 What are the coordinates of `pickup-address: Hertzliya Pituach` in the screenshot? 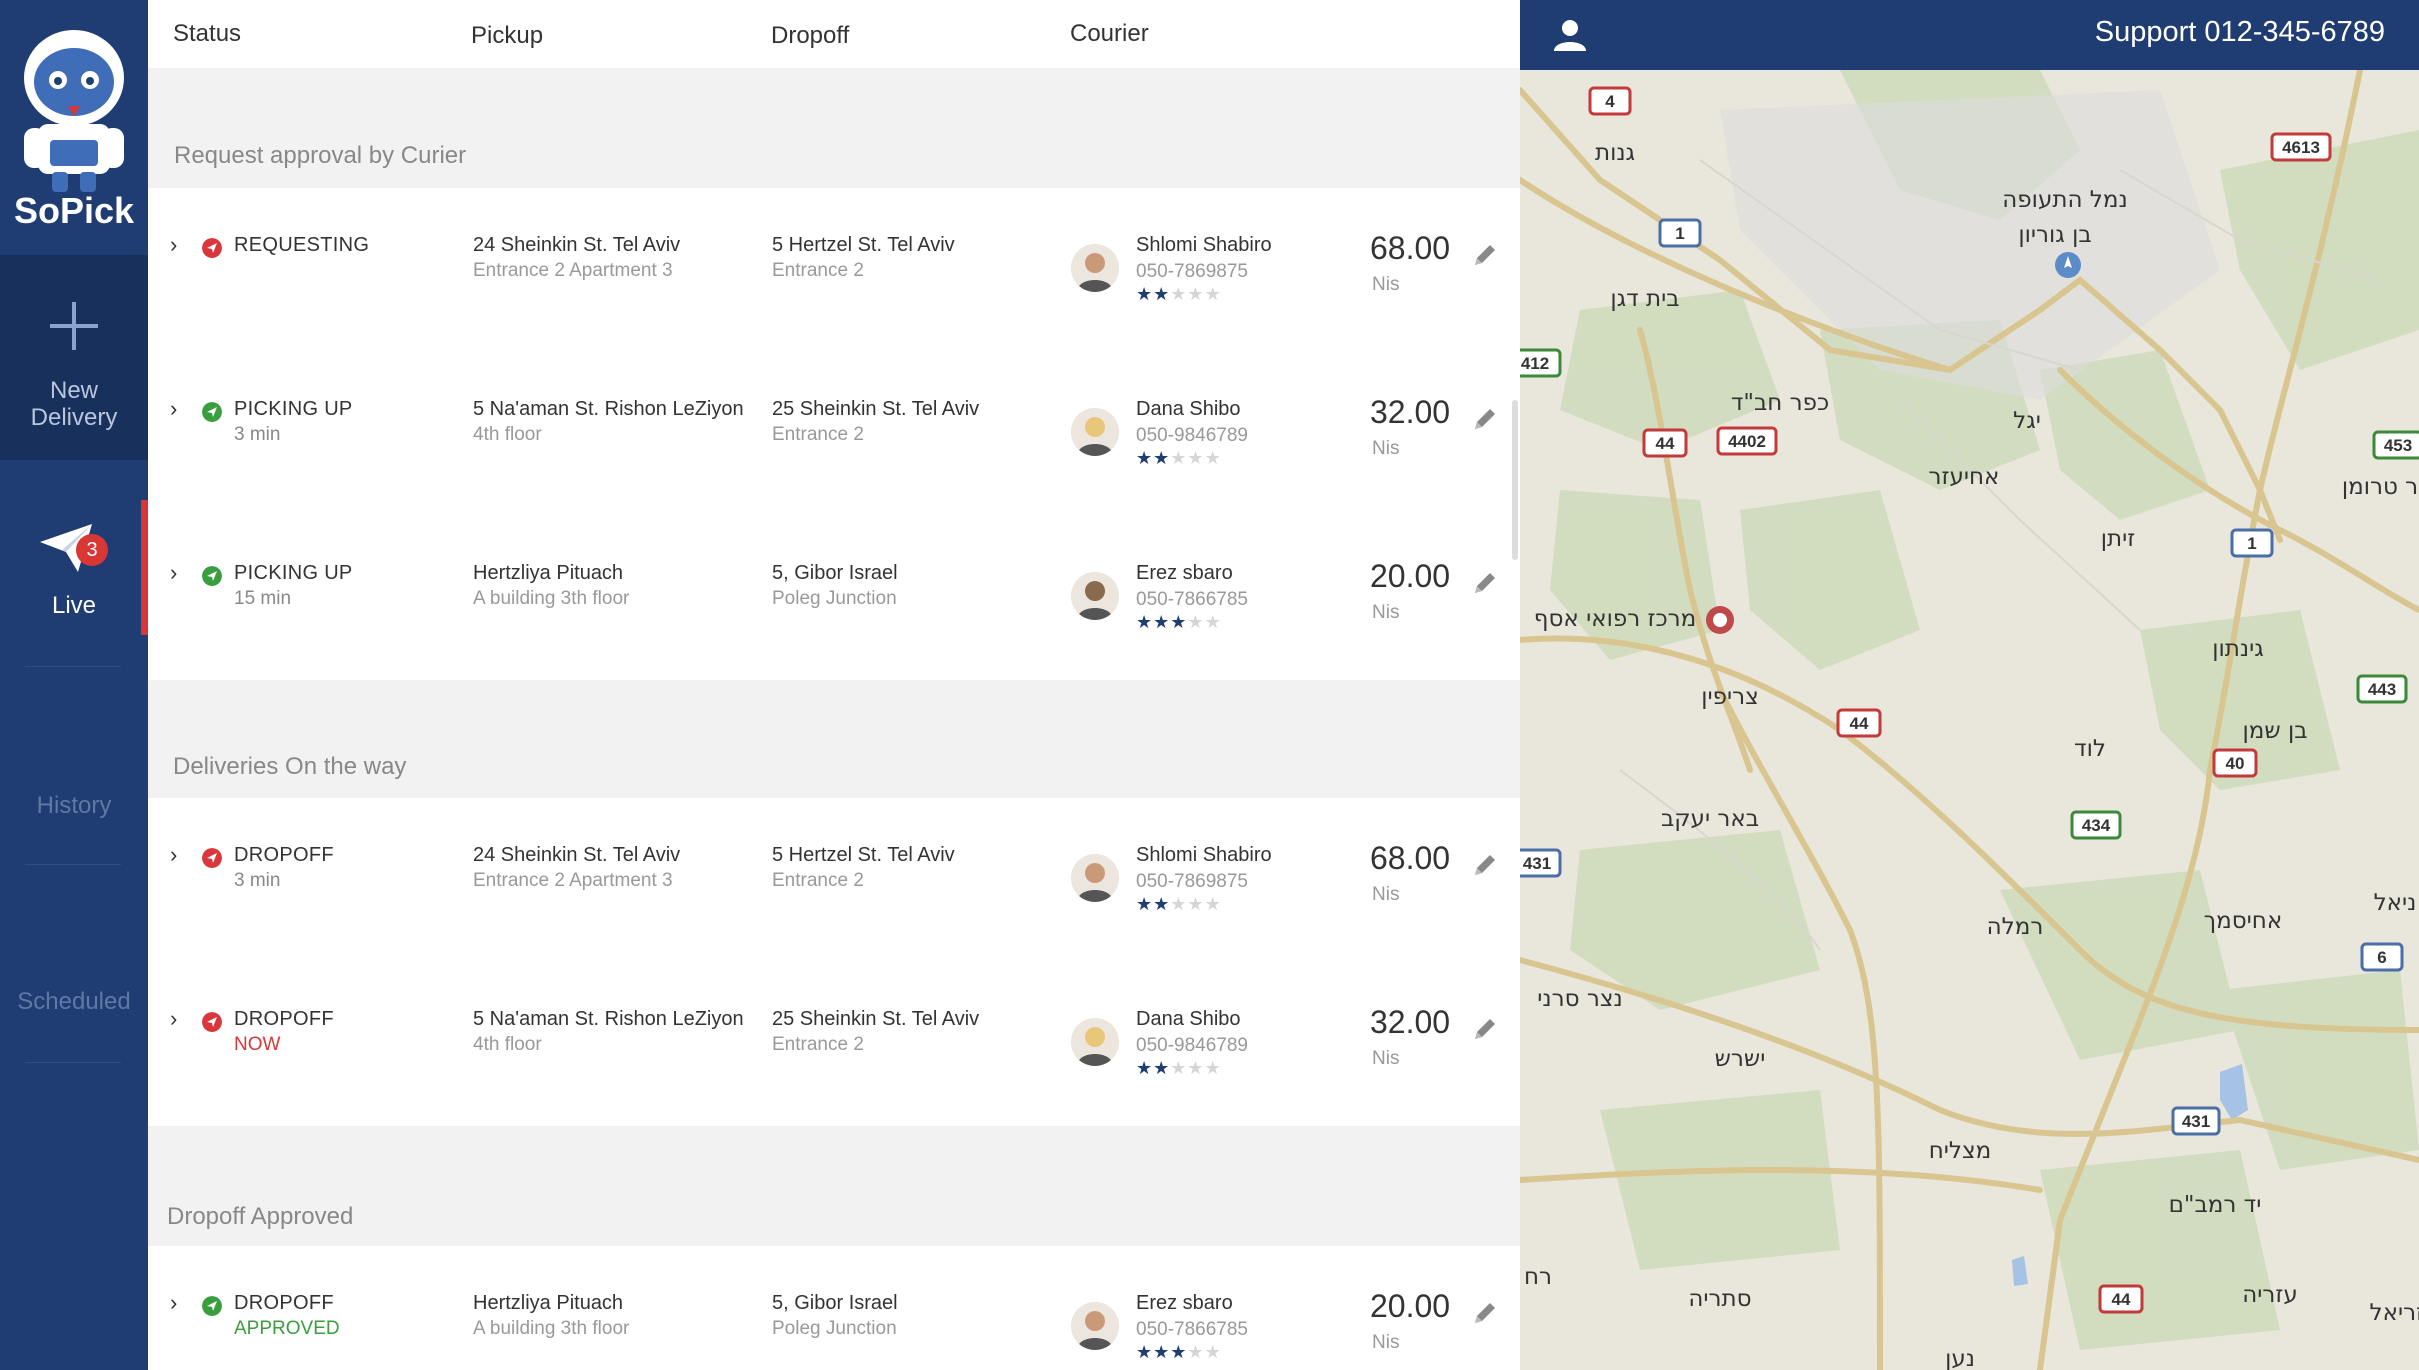 It's located at (548, 573).